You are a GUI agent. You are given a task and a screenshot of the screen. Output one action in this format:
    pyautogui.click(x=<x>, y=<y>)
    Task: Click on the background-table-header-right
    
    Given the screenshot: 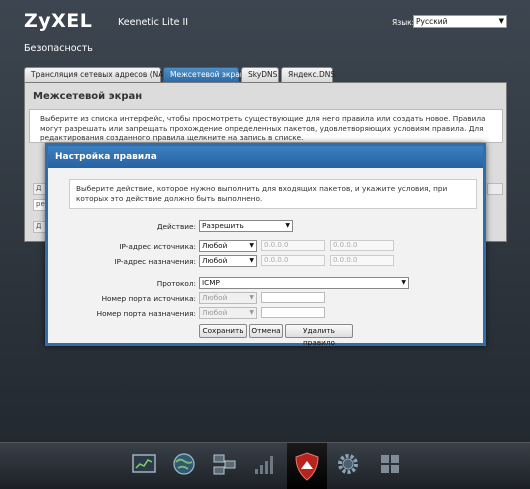 What is the action you would take?
    pyautogui.click(x=495, y=189)
    